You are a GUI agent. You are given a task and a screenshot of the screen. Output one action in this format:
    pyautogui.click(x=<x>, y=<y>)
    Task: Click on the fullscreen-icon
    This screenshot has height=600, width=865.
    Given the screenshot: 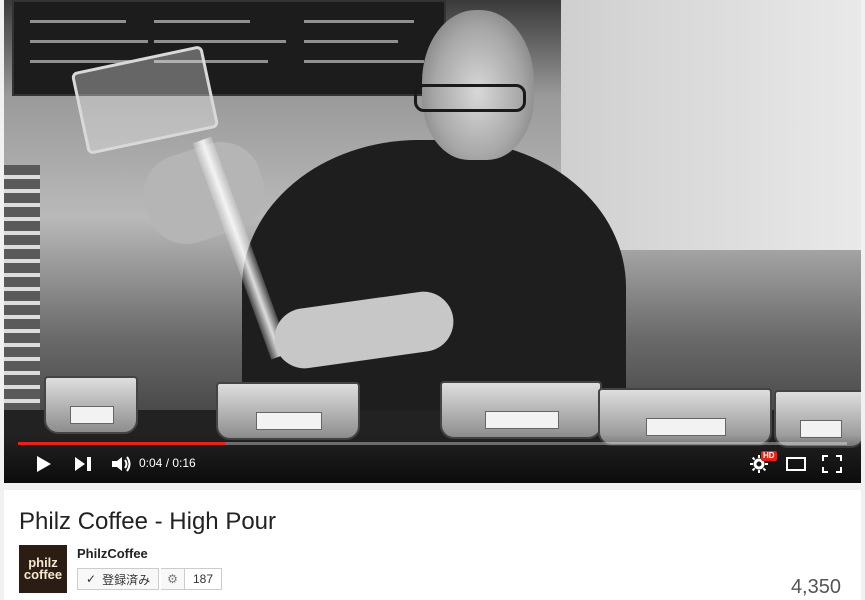 What is the action you would take?
    pyautogui.click(x=832, y=464)
    